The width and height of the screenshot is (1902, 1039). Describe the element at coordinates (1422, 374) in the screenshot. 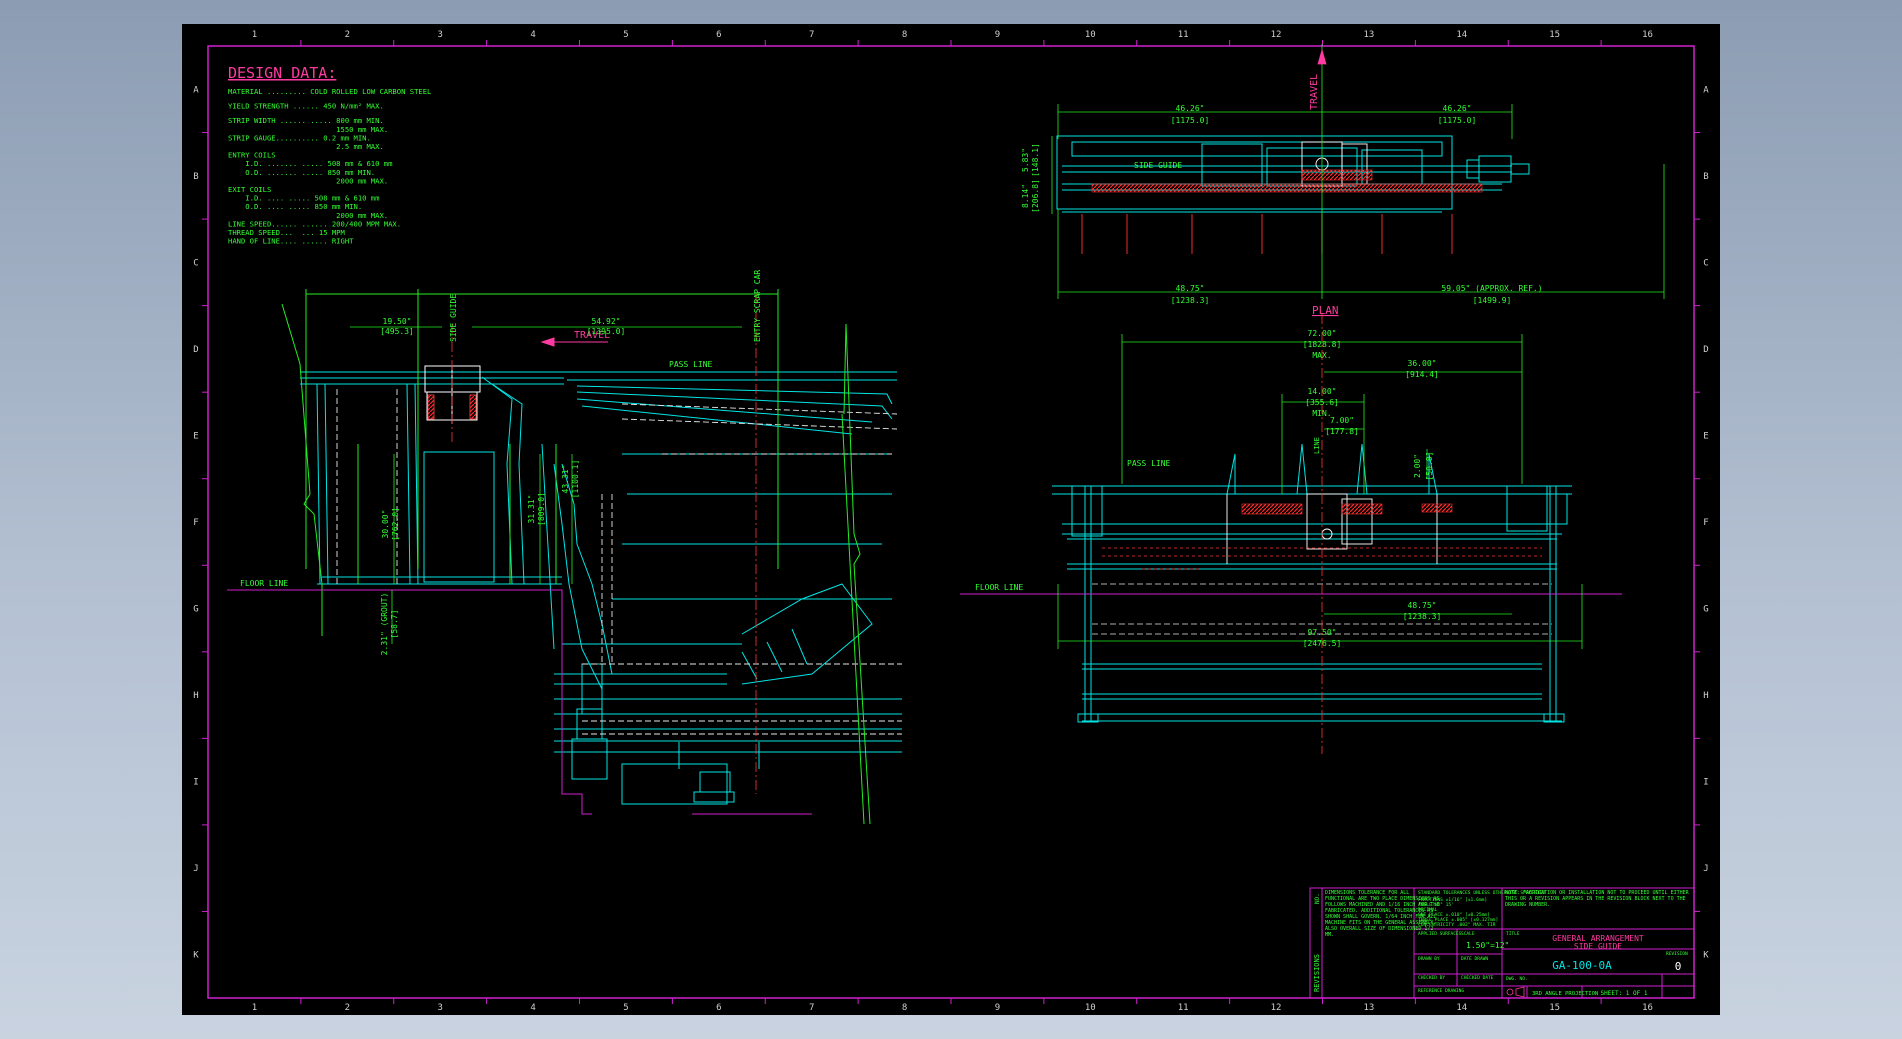

I see `elev-dim-2-metric: [914.4]` at that location.